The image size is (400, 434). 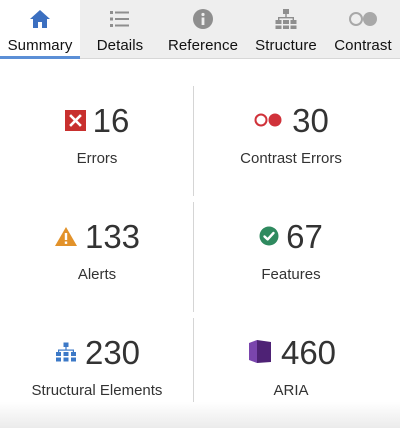 What do you see at coordinates (40, 19) in the screenshot?
I see `home-icon` at bounding box center [40, 19].